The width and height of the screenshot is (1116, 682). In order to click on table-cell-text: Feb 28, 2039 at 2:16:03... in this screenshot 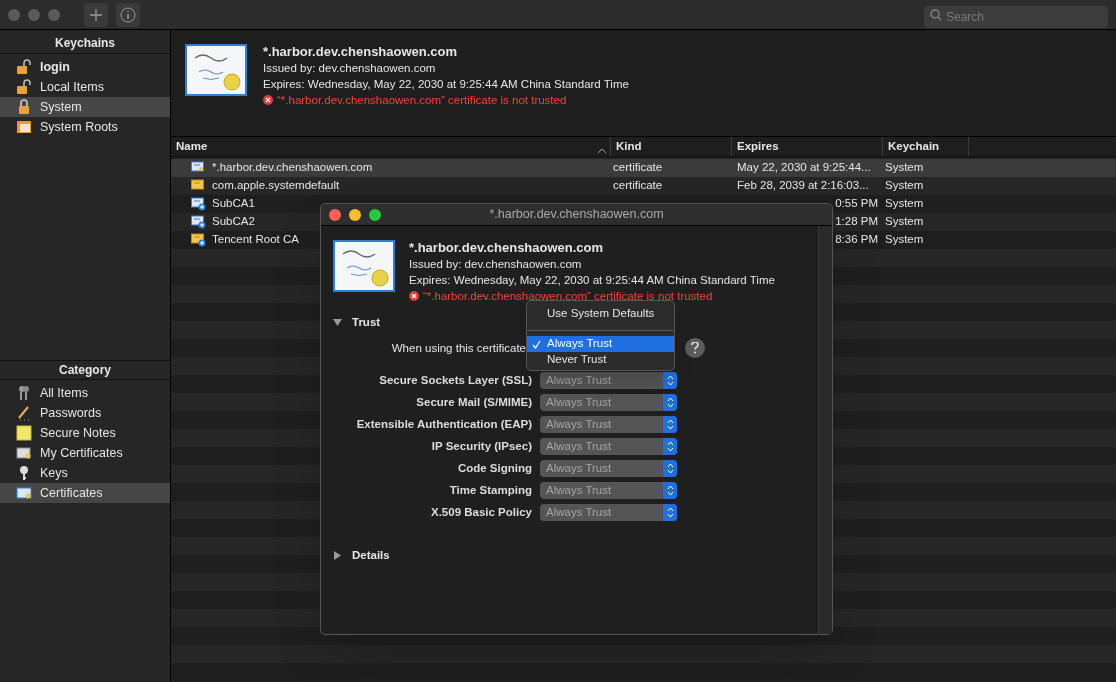, I will do `click(803, 186)`.